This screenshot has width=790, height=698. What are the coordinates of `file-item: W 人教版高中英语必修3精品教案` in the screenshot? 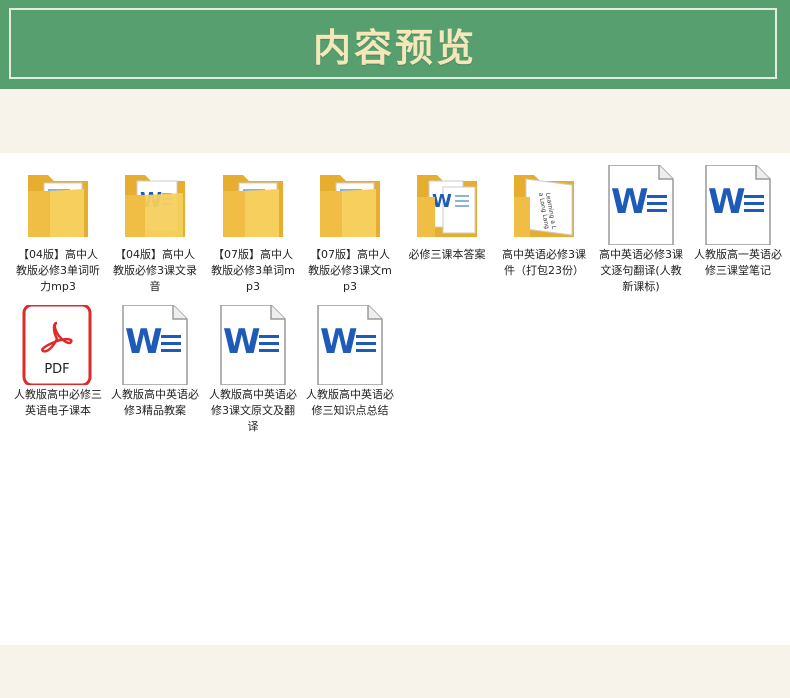 It's located at (155, 362).